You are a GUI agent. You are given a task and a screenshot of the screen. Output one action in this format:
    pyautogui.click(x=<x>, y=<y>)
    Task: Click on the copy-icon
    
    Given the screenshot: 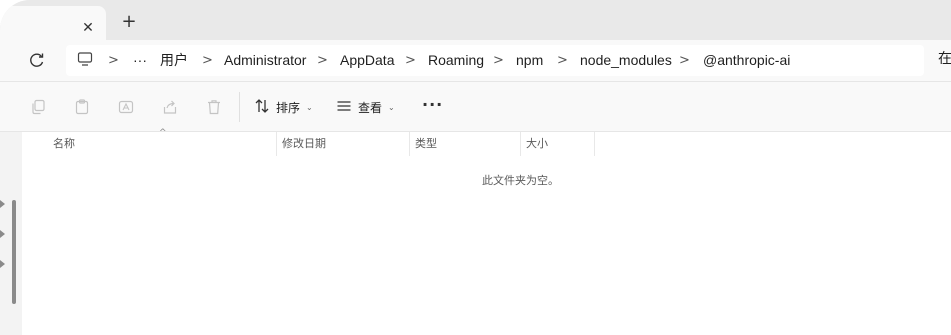 What is the action you would take?
    pyautogui.click(x=38, y=107)
    